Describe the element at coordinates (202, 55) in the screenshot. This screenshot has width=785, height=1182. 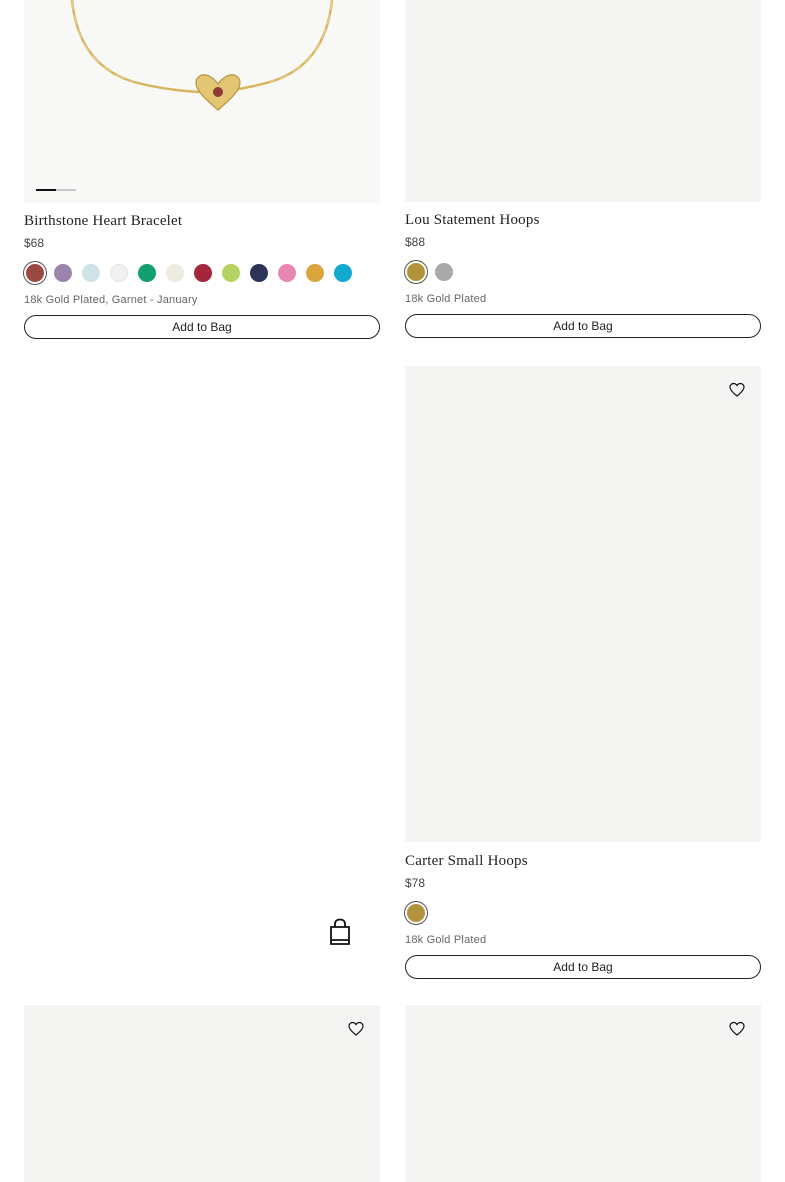
I see `bracelet-image` at that location.